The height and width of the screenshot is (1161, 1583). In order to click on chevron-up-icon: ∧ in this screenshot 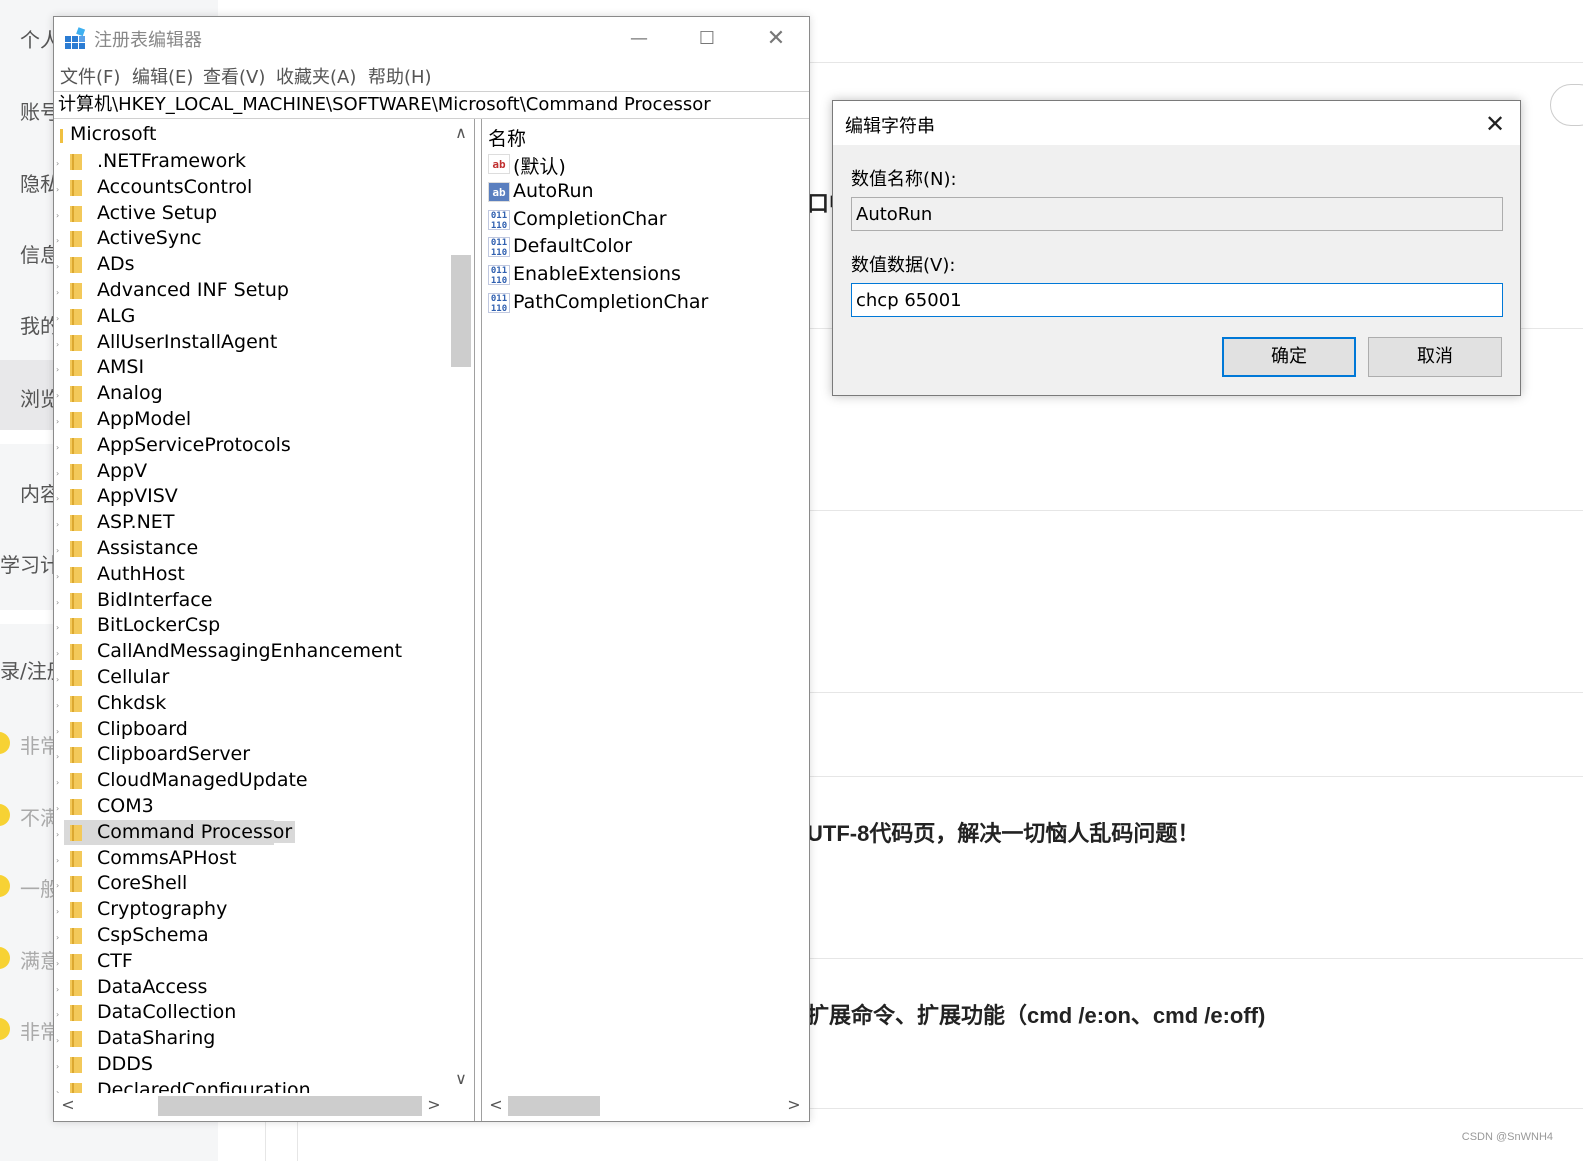, I will do `click(461, 132)`.